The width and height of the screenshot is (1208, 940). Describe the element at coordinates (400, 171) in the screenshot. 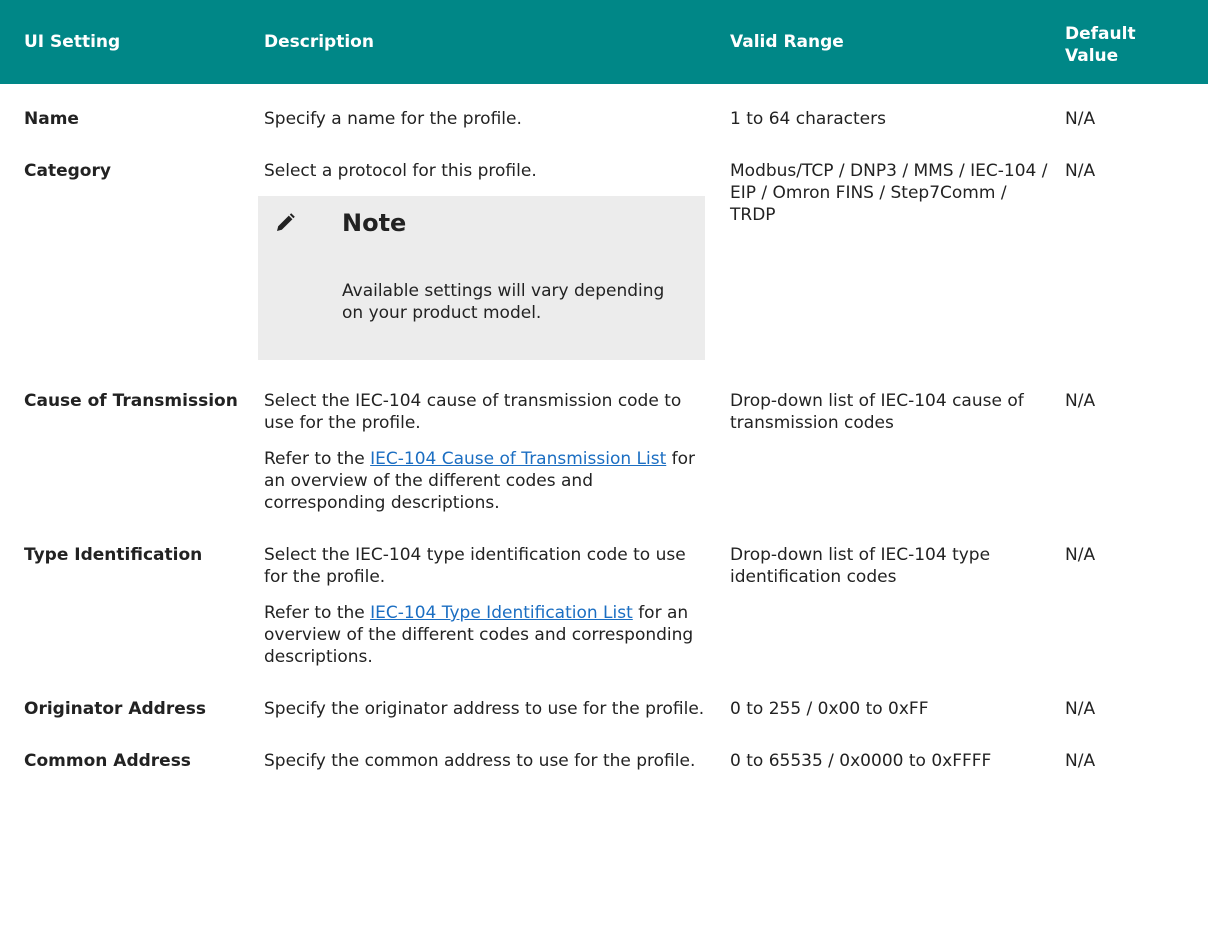

I see `description-text: Select a protocol for this profile.` at that location.